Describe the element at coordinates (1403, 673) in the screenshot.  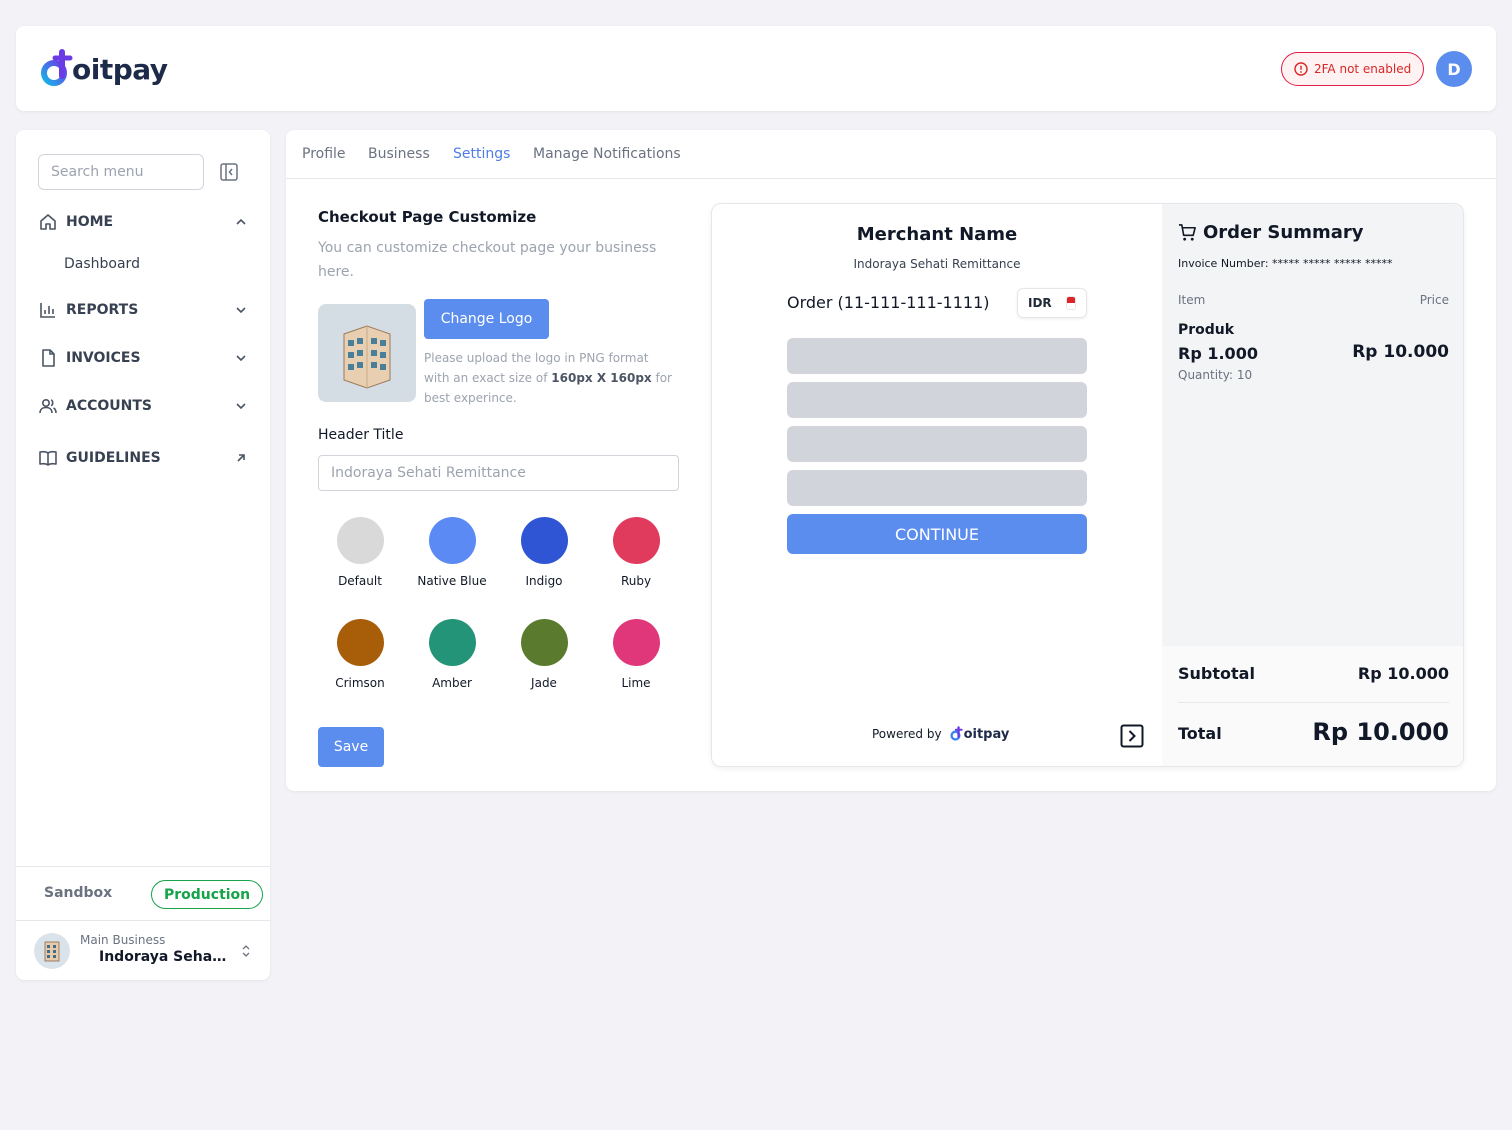
I see `subtotal-value: Rp 10.000` at that location.